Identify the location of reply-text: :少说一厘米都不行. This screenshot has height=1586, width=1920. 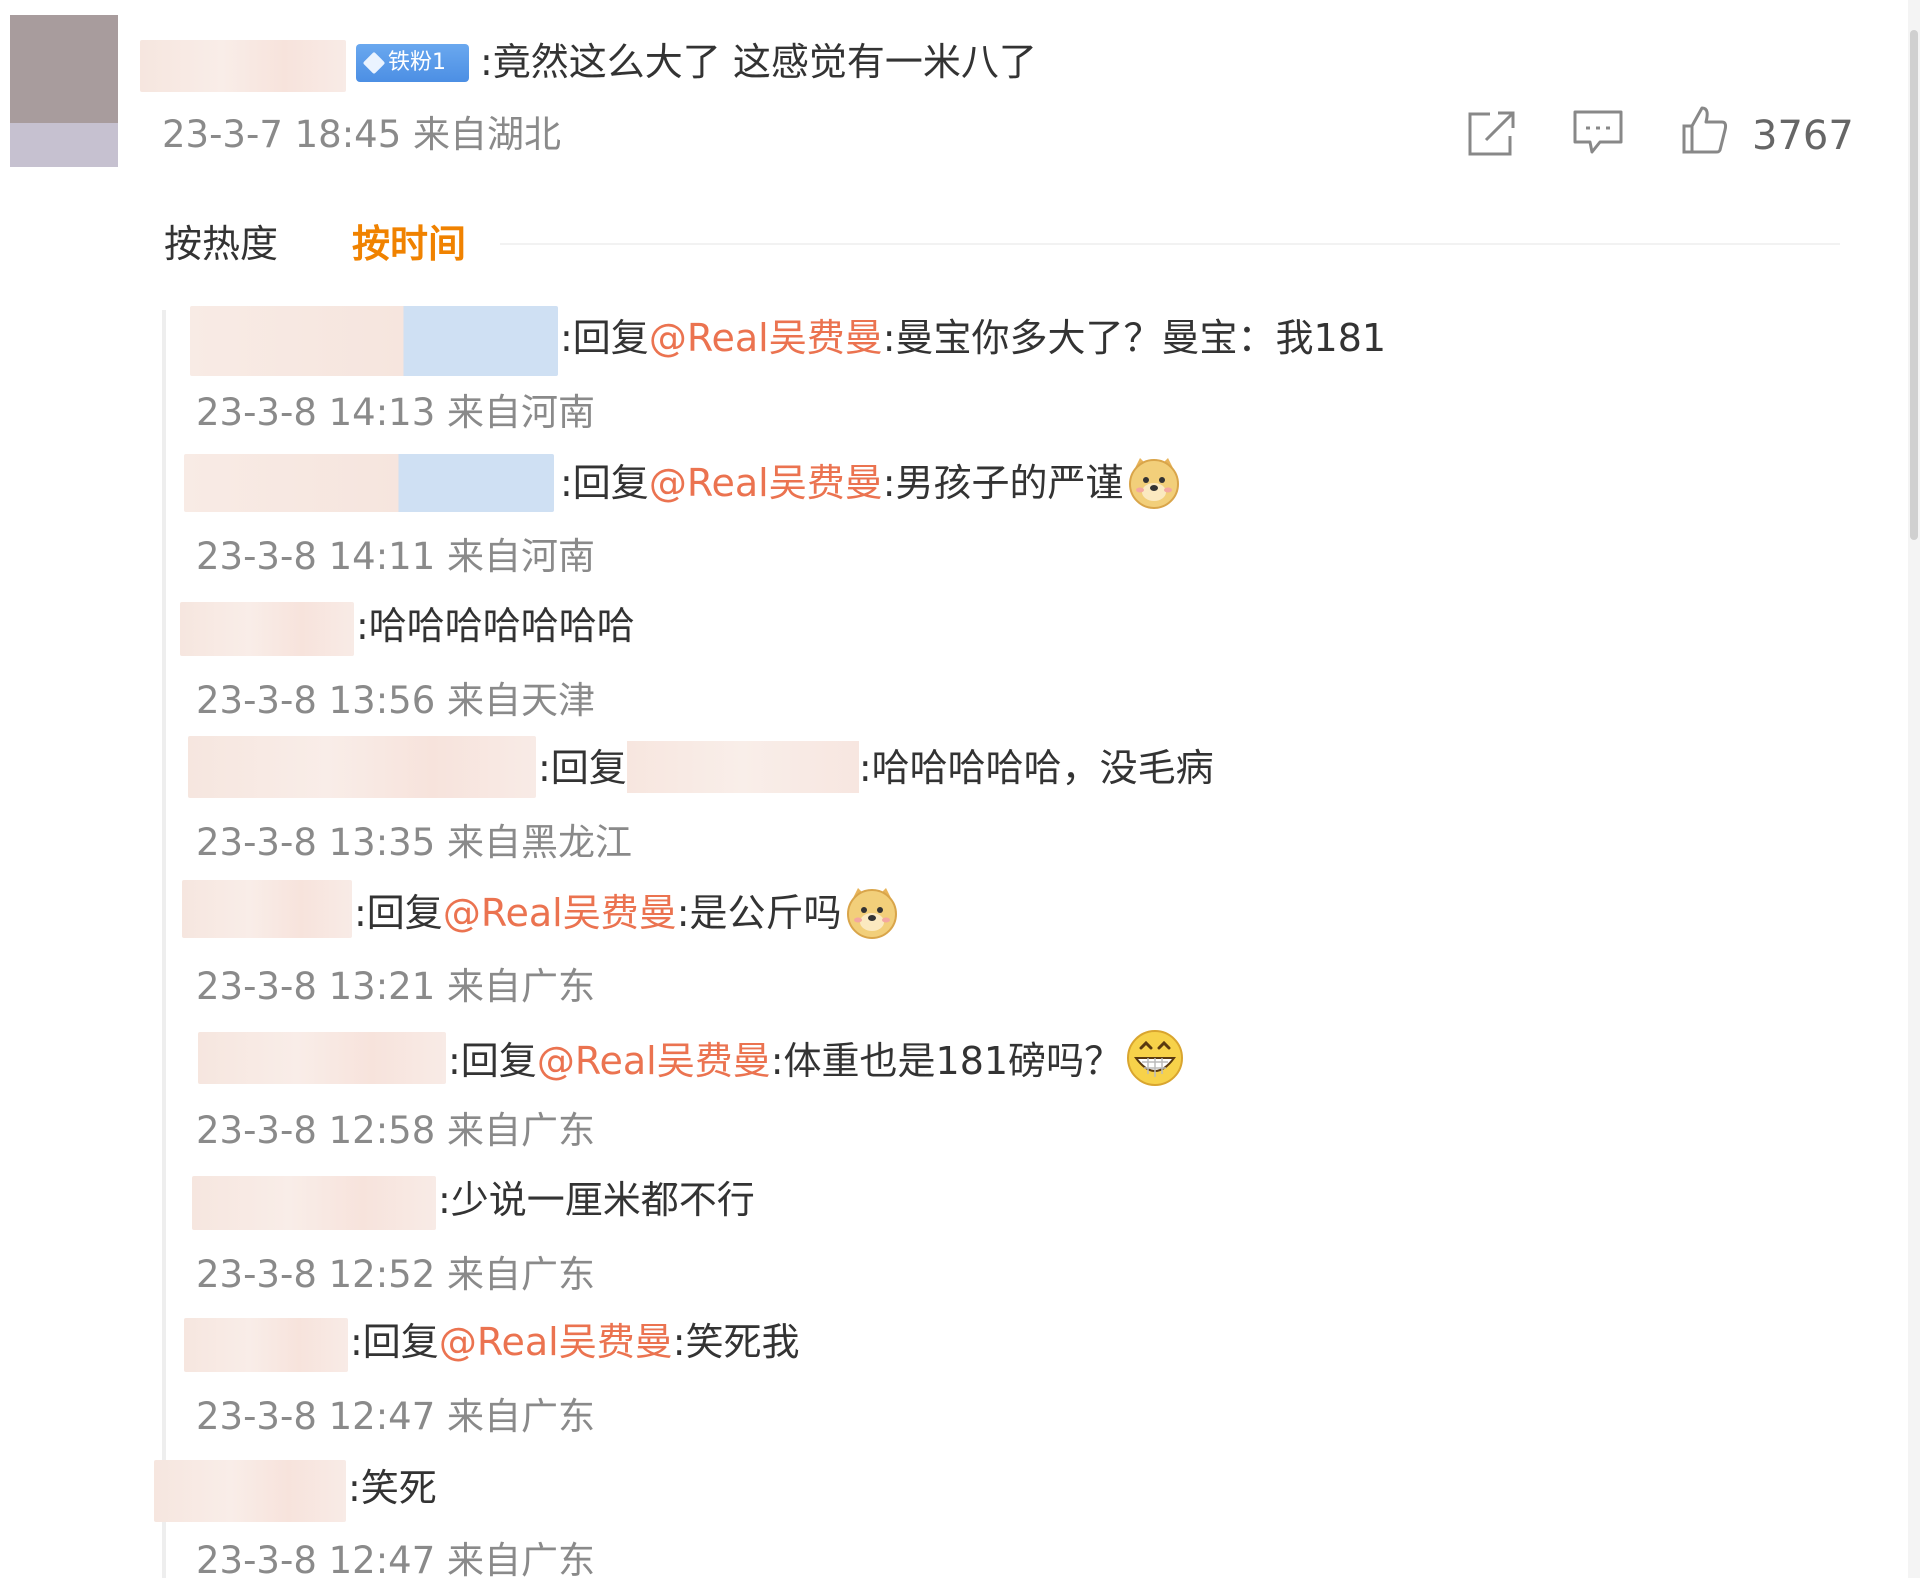
(596, 1200).